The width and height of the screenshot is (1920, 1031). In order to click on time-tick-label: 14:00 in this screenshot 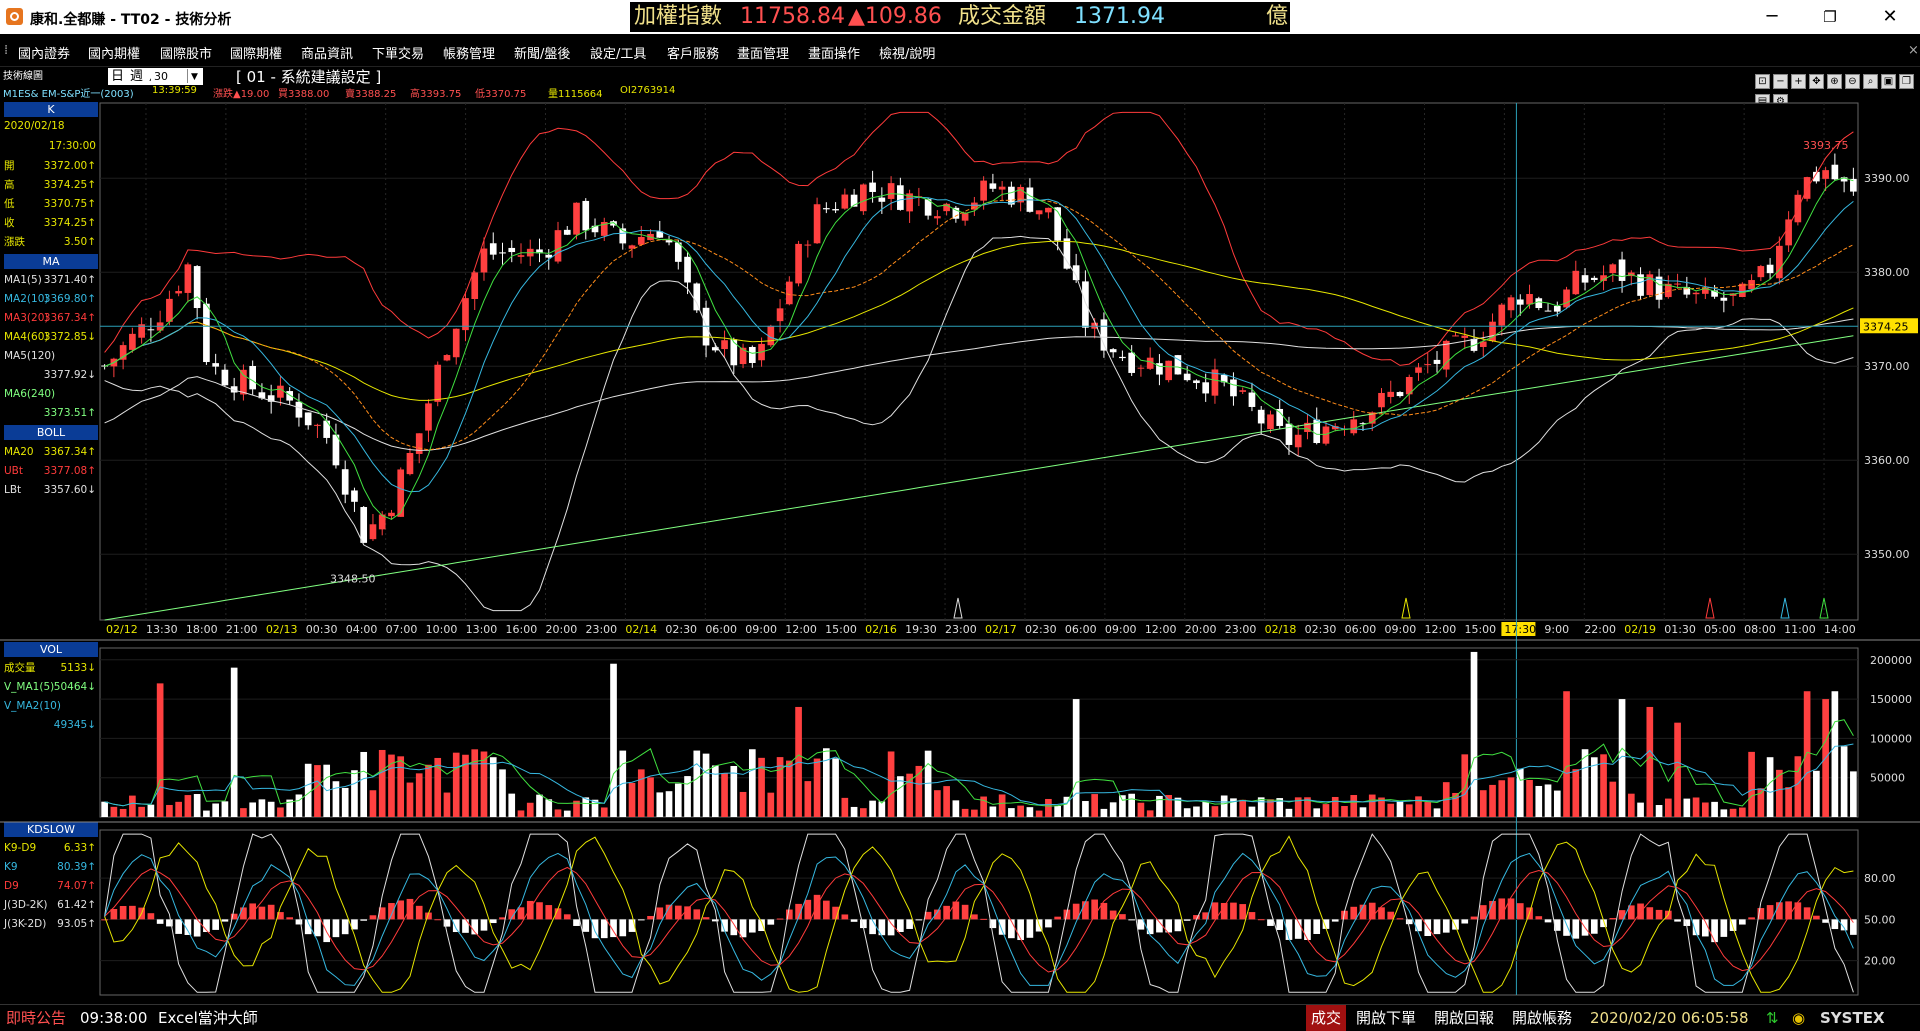, I will do `click(1840, 629)`.